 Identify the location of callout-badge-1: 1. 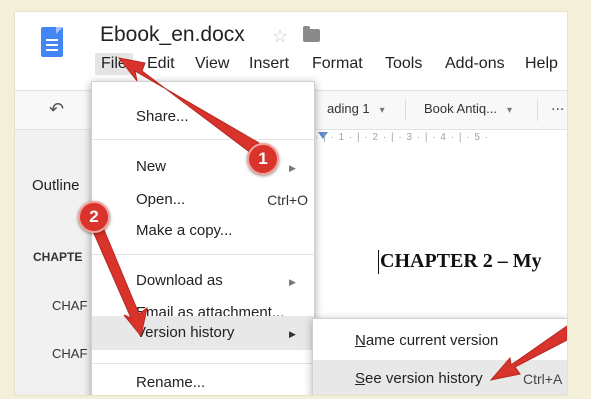
(263, 159).